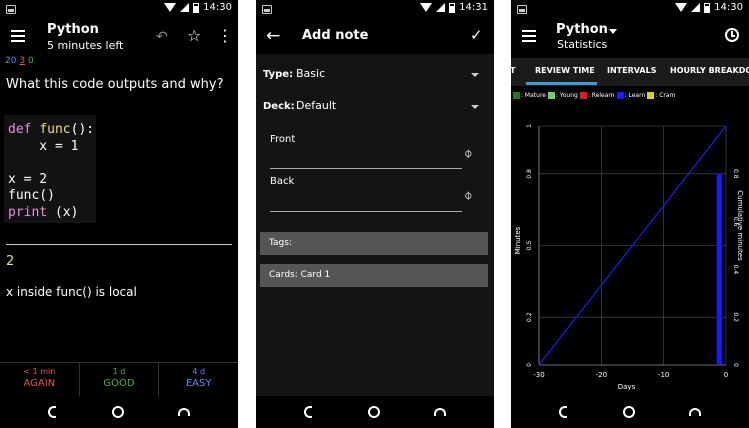  What do you see at coordinates (28, 212) in the screenshot?
I see `code-keyword: print` at bounding box center [28, 212].